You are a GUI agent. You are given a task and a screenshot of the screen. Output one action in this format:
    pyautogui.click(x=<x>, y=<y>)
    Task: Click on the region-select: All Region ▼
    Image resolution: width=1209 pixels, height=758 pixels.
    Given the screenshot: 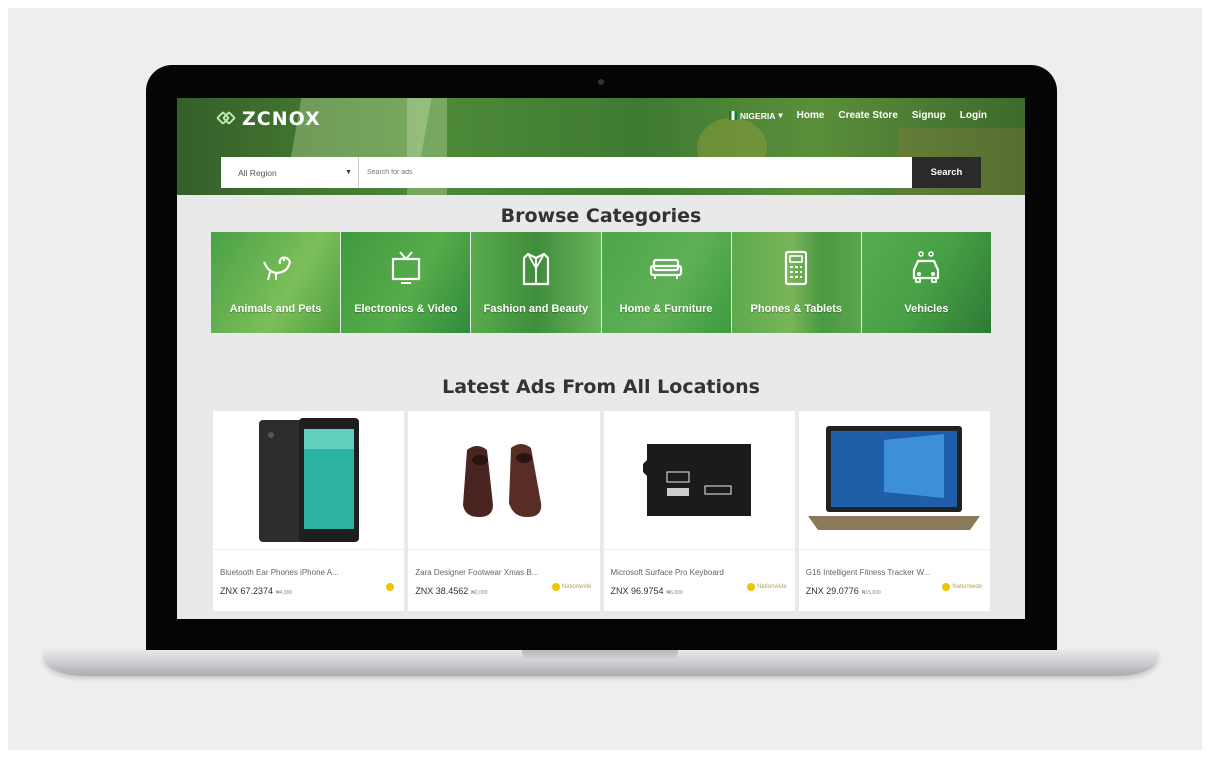 What is the action you would take?
    pyautogui.click(x=290, y=172)
    